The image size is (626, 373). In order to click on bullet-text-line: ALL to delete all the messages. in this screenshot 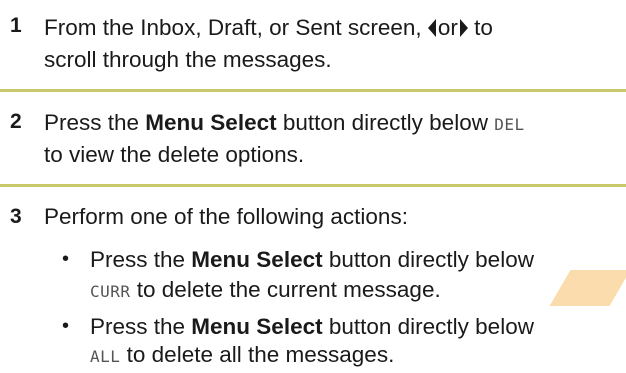, I will do `click(242, 356)`.